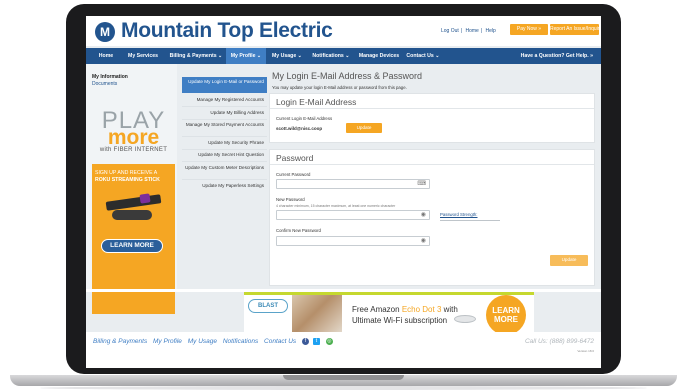 This screenshot has height=391, width=687. Describe the element at coordinates (133, 150) in the screenshot. I see `ad-fiber-text: with FIBER INTERNET` at that location.